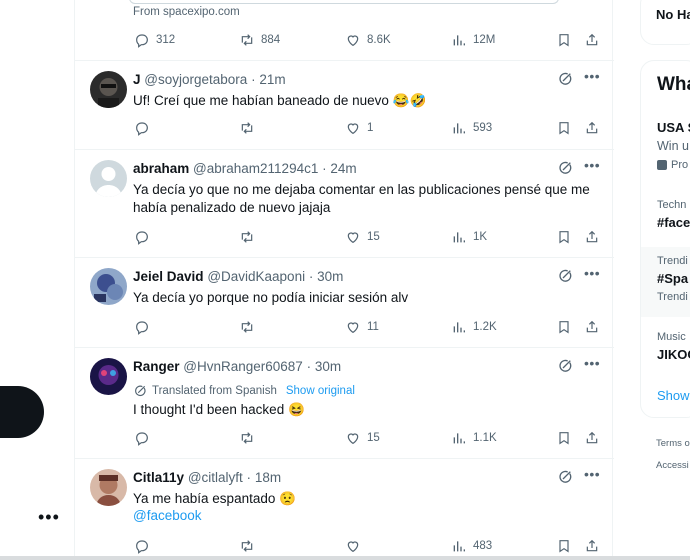 The width and height of the screenshot is (690, 560). I want to click on author-name: Citla11y, so click(158, 477).